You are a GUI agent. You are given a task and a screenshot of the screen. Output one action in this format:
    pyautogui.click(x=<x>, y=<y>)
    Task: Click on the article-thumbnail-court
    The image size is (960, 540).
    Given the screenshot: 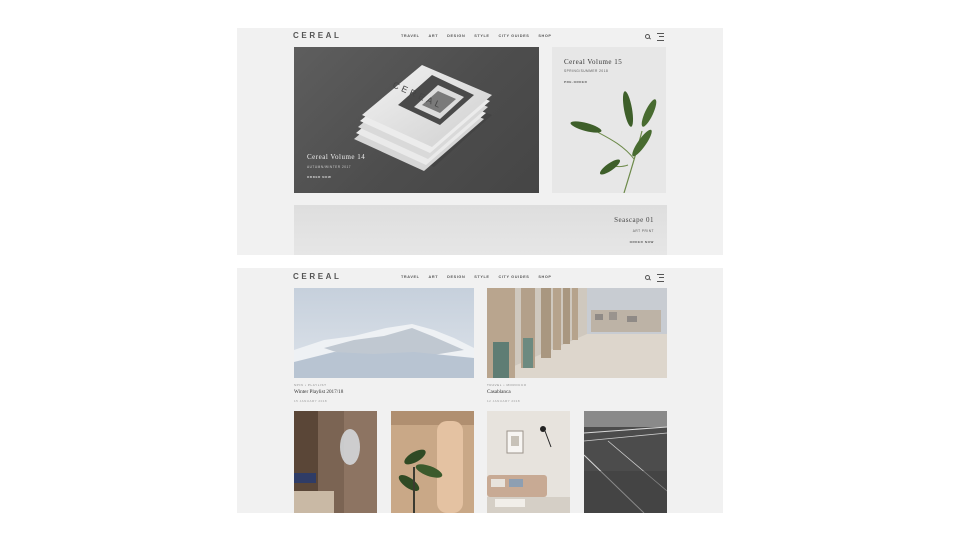 What is the action you would take?
    pyautogui.click(x=625, y=462)
    